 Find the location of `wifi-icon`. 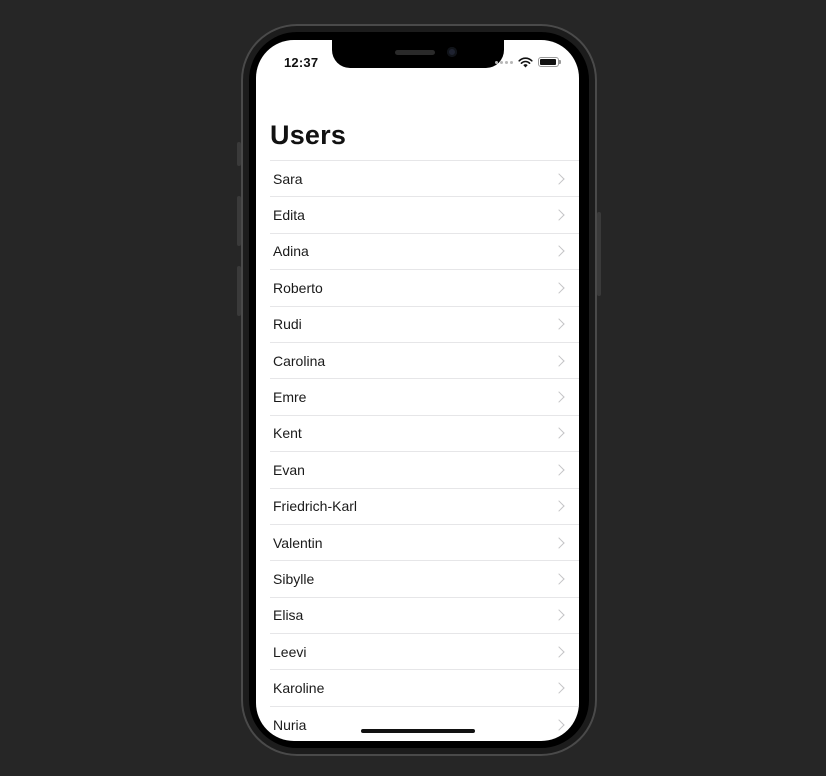

wifi-icon is located at coordinates (525, 61).